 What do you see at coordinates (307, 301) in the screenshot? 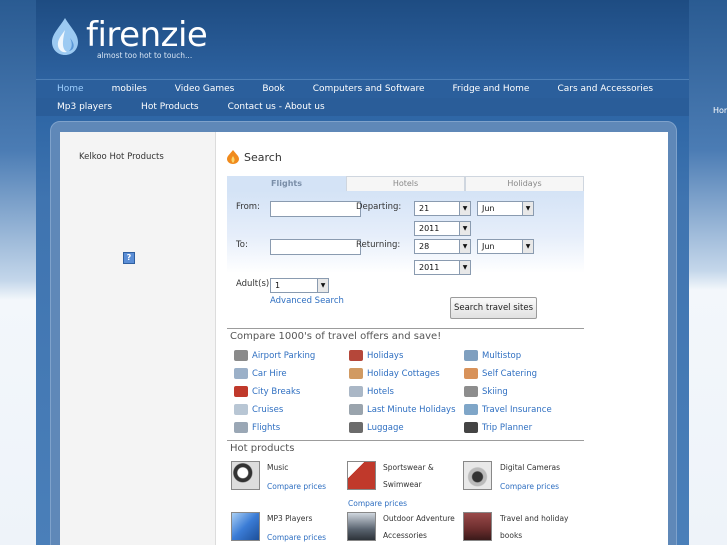
I see `advanced-search-link: Advanced Search` at bounding box center [307, 301].